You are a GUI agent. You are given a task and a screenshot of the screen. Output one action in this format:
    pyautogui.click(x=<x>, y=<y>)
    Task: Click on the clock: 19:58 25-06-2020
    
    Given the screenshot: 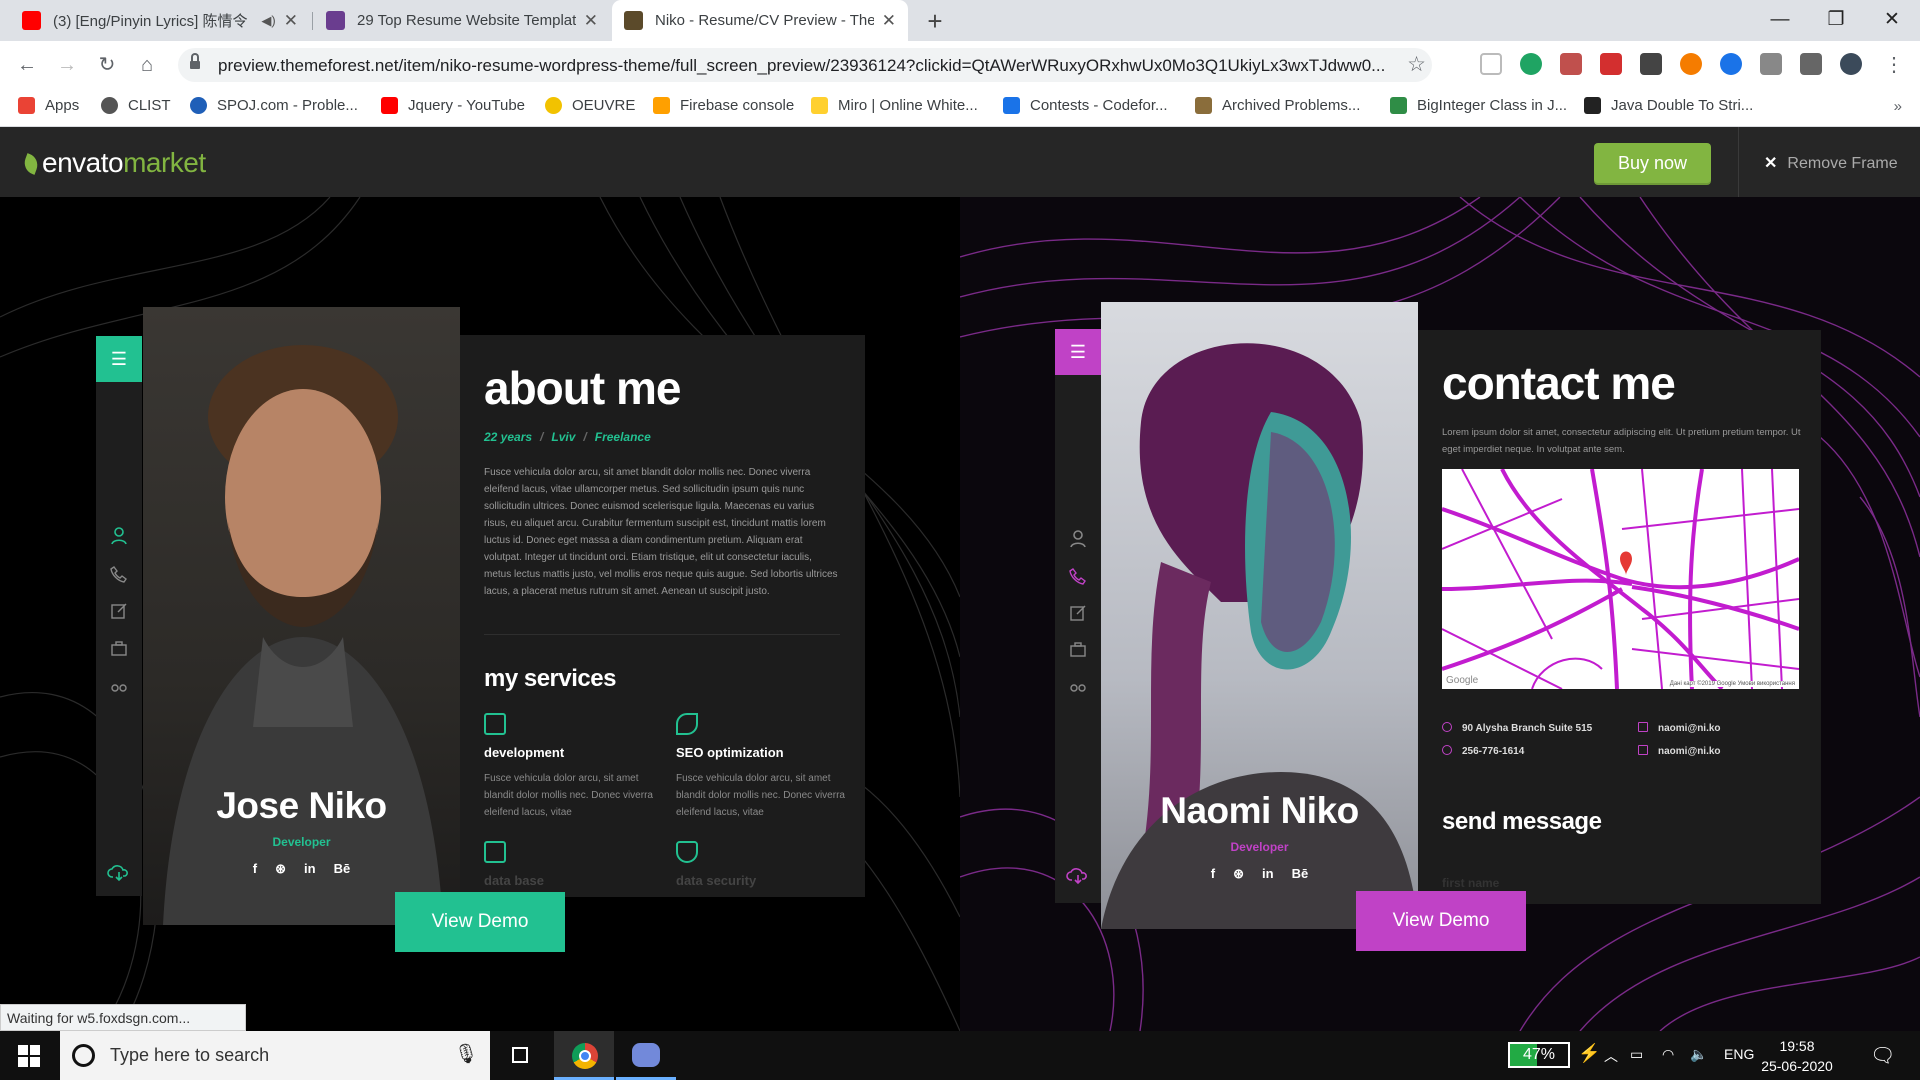 What is the action you would take?
    pyautogui.click(x=1797, y=1056)
    